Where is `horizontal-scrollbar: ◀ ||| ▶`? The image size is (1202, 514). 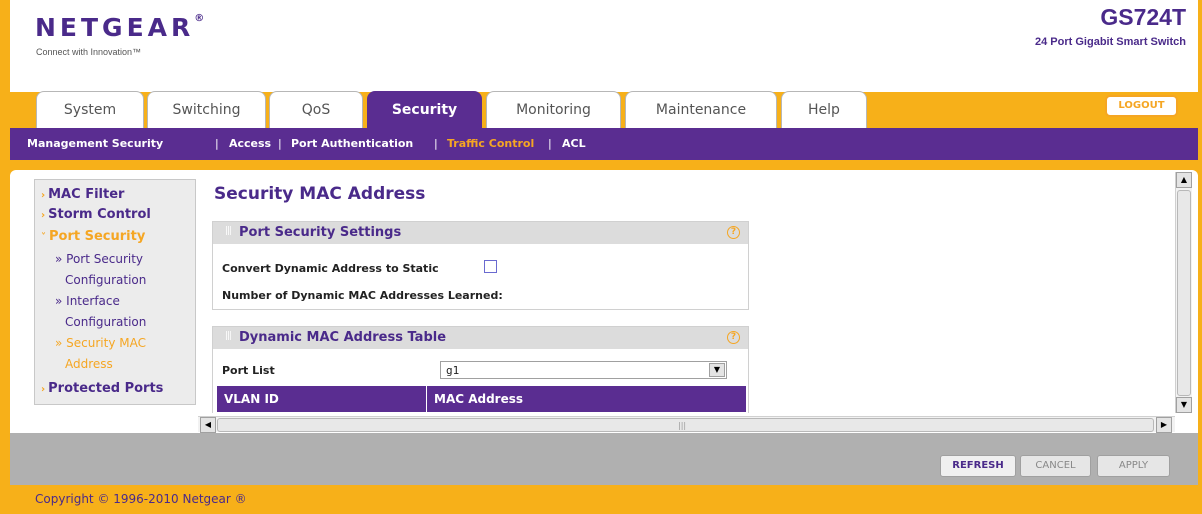 horizontal-scrollbar: ◀ ||| ▶ is located at coordinates (686, 424).